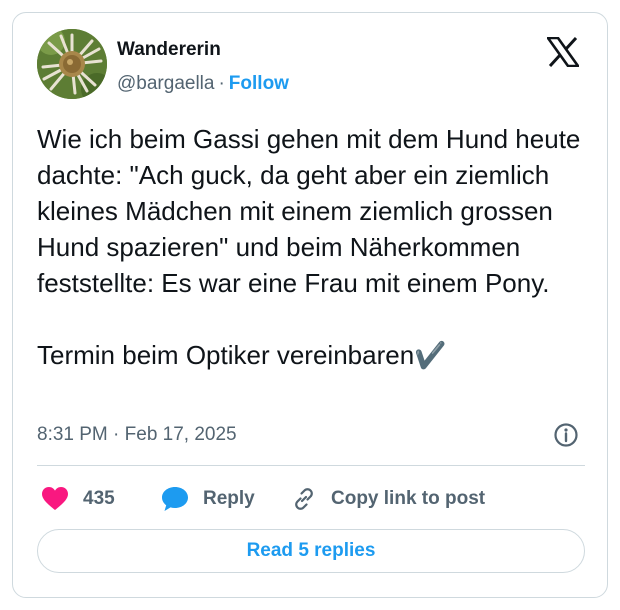 This screenshot has height=610, width=620. What do you see at coordinates (566, 435) in the screenshot?
I see `info-icon` at bounding box center [566, 435].